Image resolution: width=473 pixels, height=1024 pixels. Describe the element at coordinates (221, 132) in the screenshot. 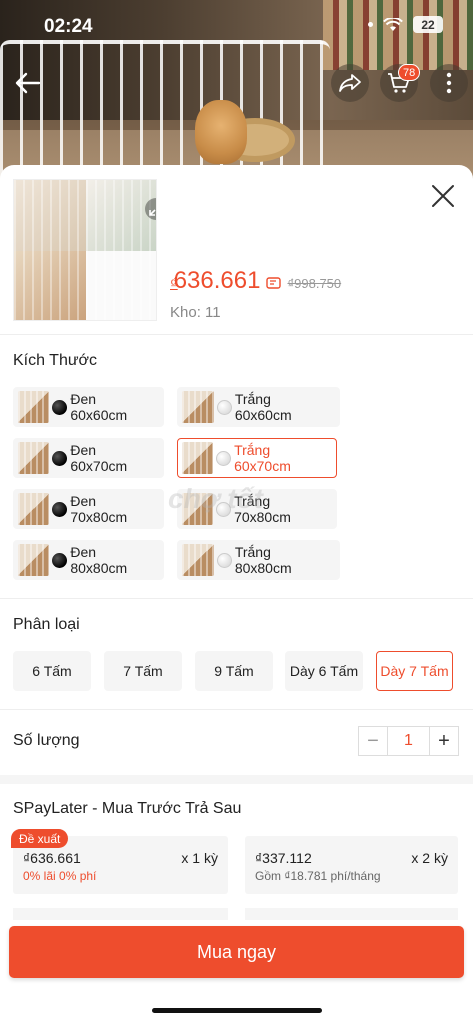

I see `photo-dog` at that location.